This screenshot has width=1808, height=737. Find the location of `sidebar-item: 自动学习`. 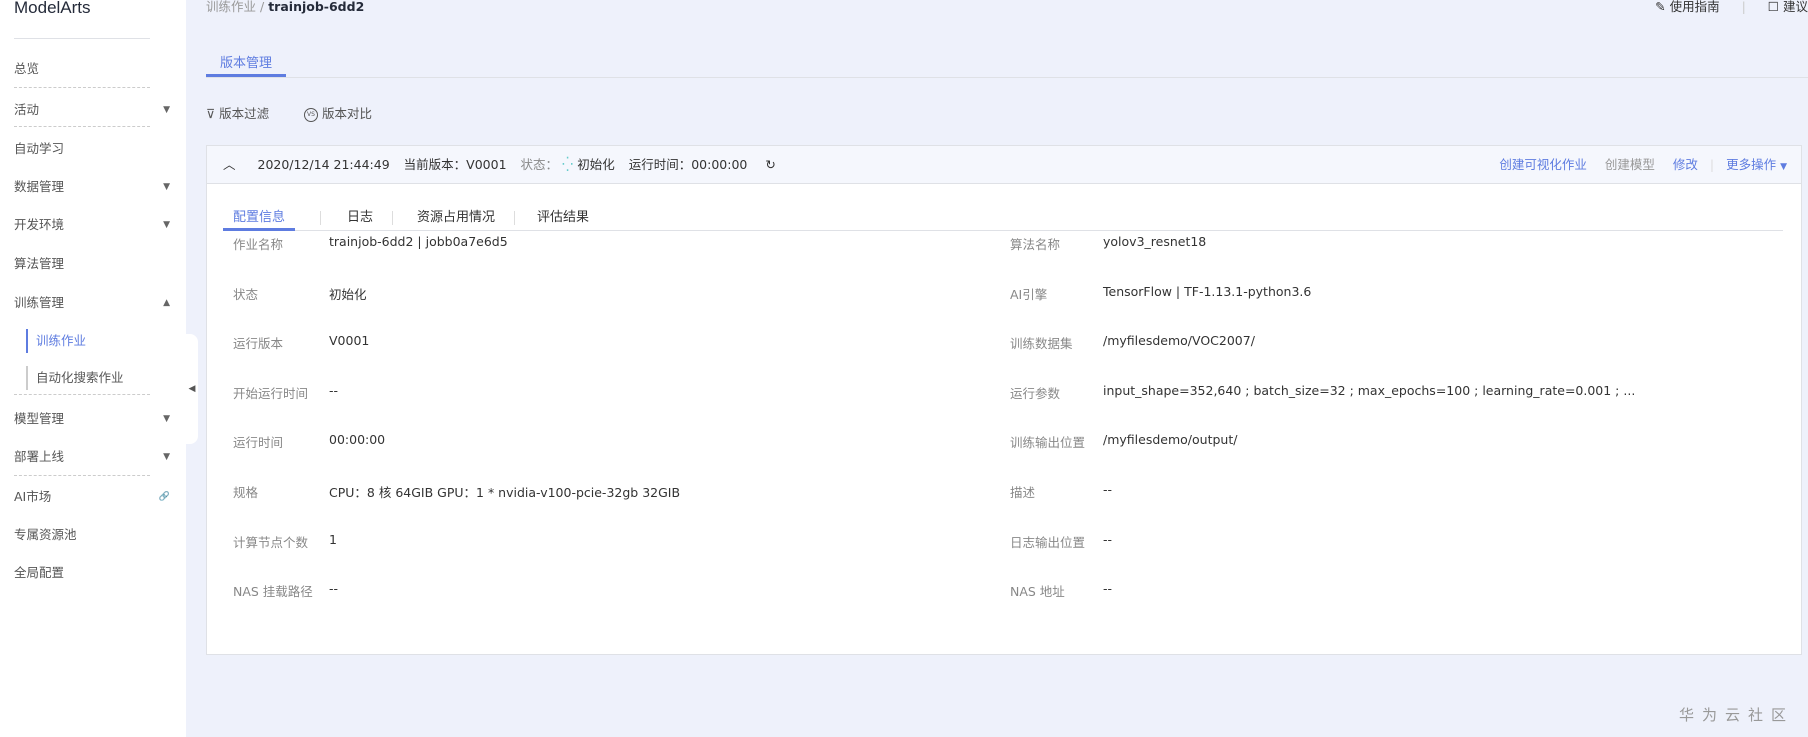

sidebar-item: 自动学习 is located at coordinates (96, 149).